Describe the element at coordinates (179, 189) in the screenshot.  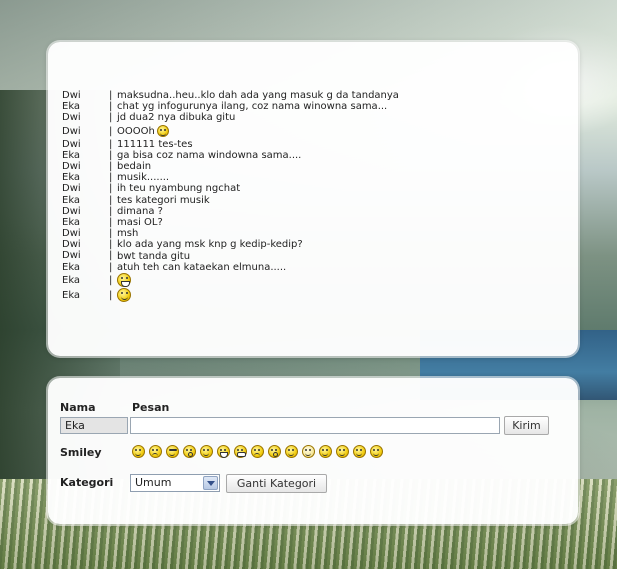
I see `chat-message-content: ih teu nyambung ngchat` at that location.